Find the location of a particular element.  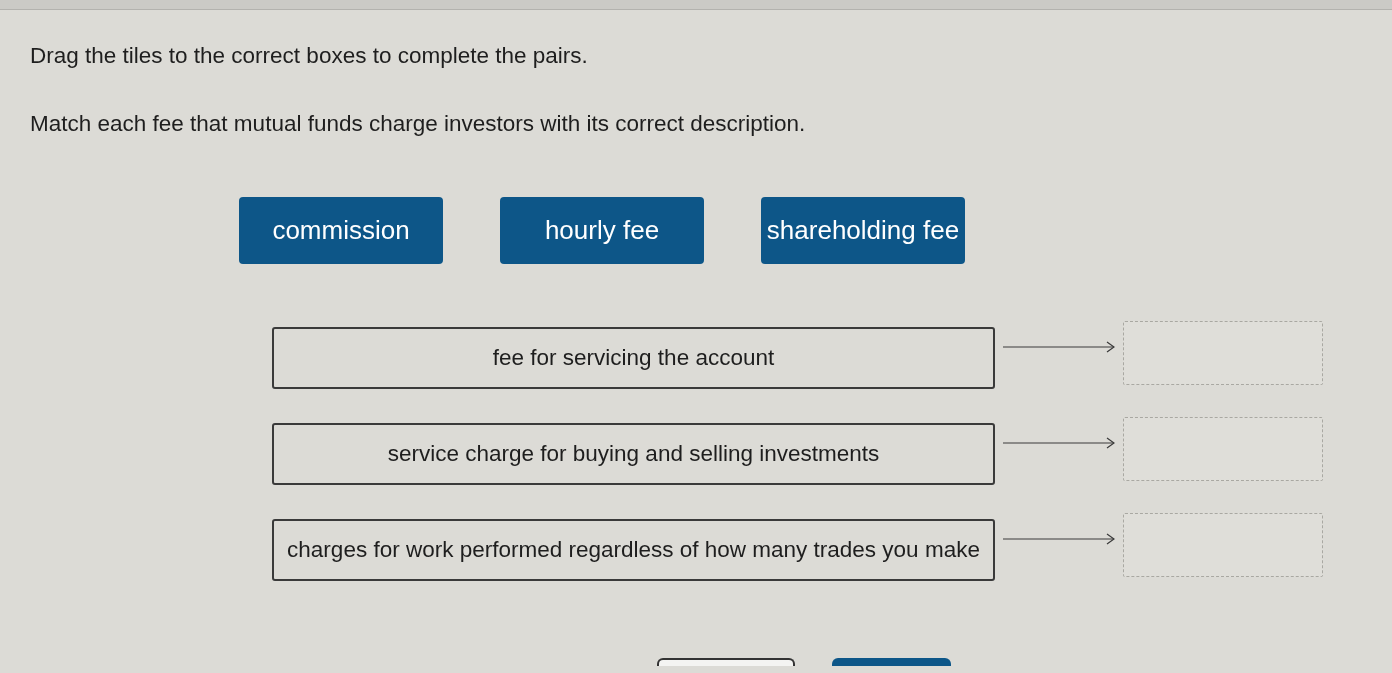

description-box: service charge for buying and selling investments is located at coordinates (633, 454).